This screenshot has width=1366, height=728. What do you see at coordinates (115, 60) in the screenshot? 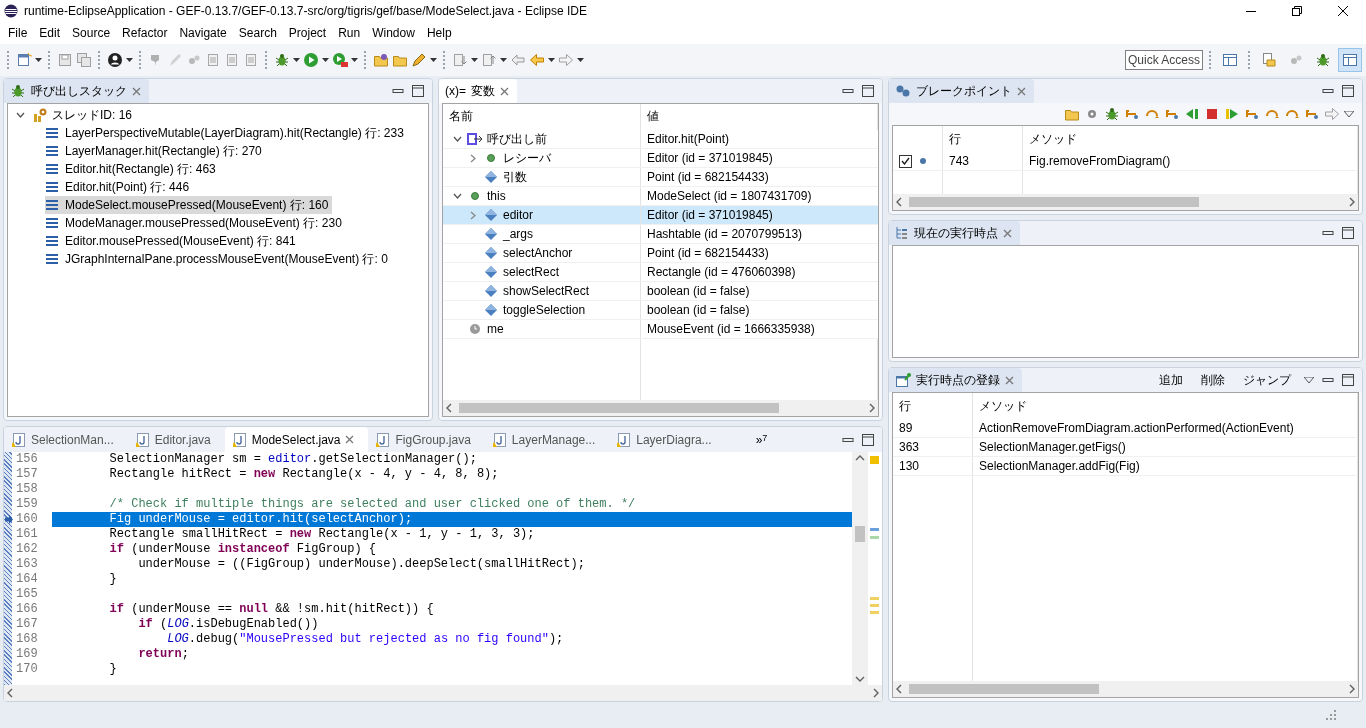
I see `person-icon` at bounding box center [115, 60].